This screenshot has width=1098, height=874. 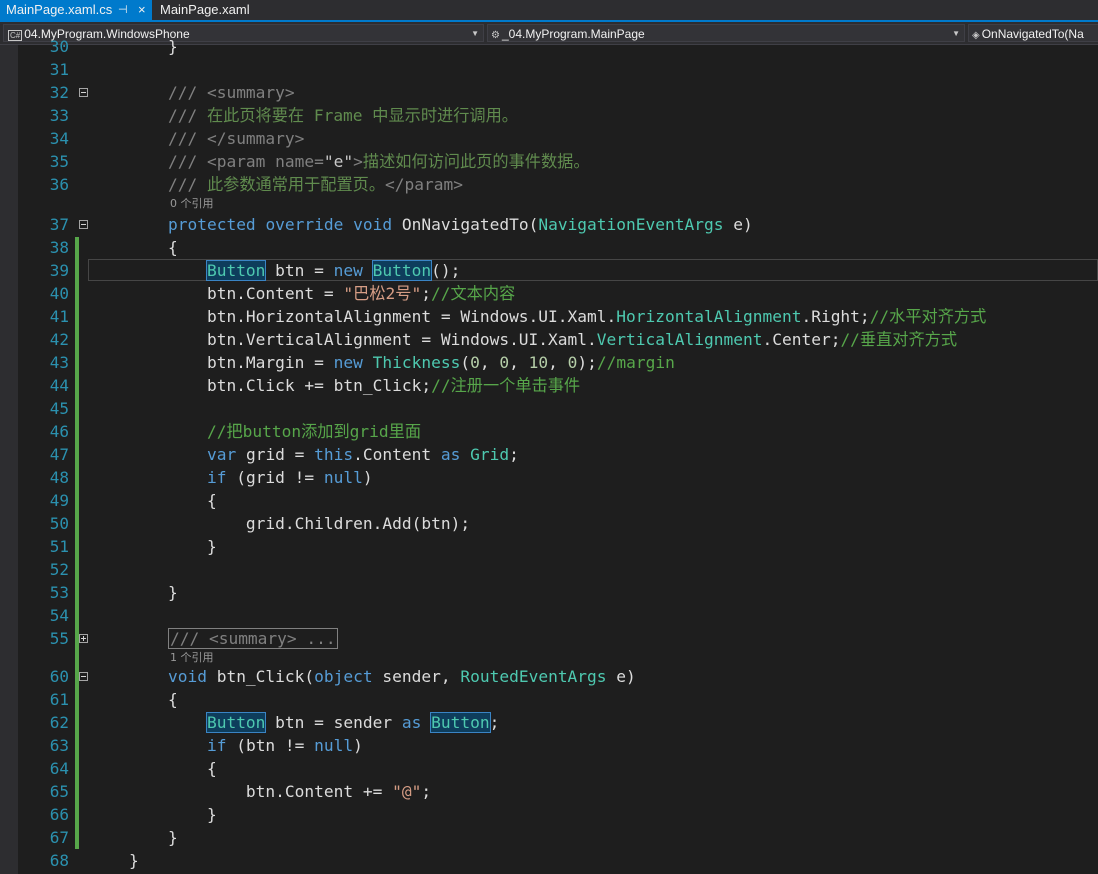 What do you see at coordinates (416, 676) in the screenshot?
I see `code-token: sender,` at bounding box center [416, 676].